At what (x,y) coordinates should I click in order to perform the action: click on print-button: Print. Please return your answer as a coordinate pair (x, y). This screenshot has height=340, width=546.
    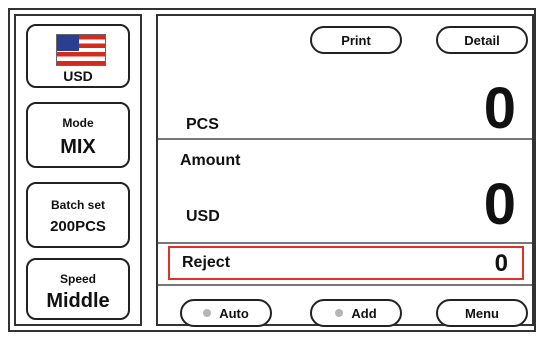
    Looking at the image, I should click on (356, 40).